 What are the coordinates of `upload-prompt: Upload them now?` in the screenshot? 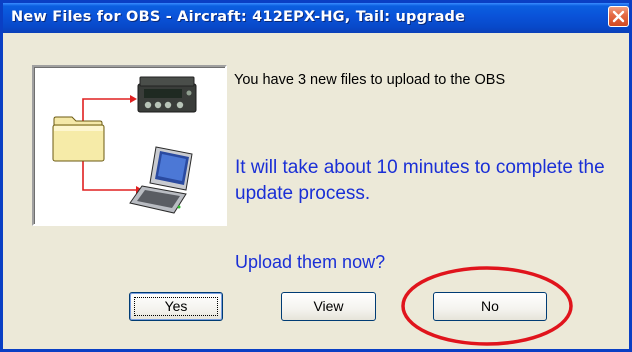 It's located at (310, 262).